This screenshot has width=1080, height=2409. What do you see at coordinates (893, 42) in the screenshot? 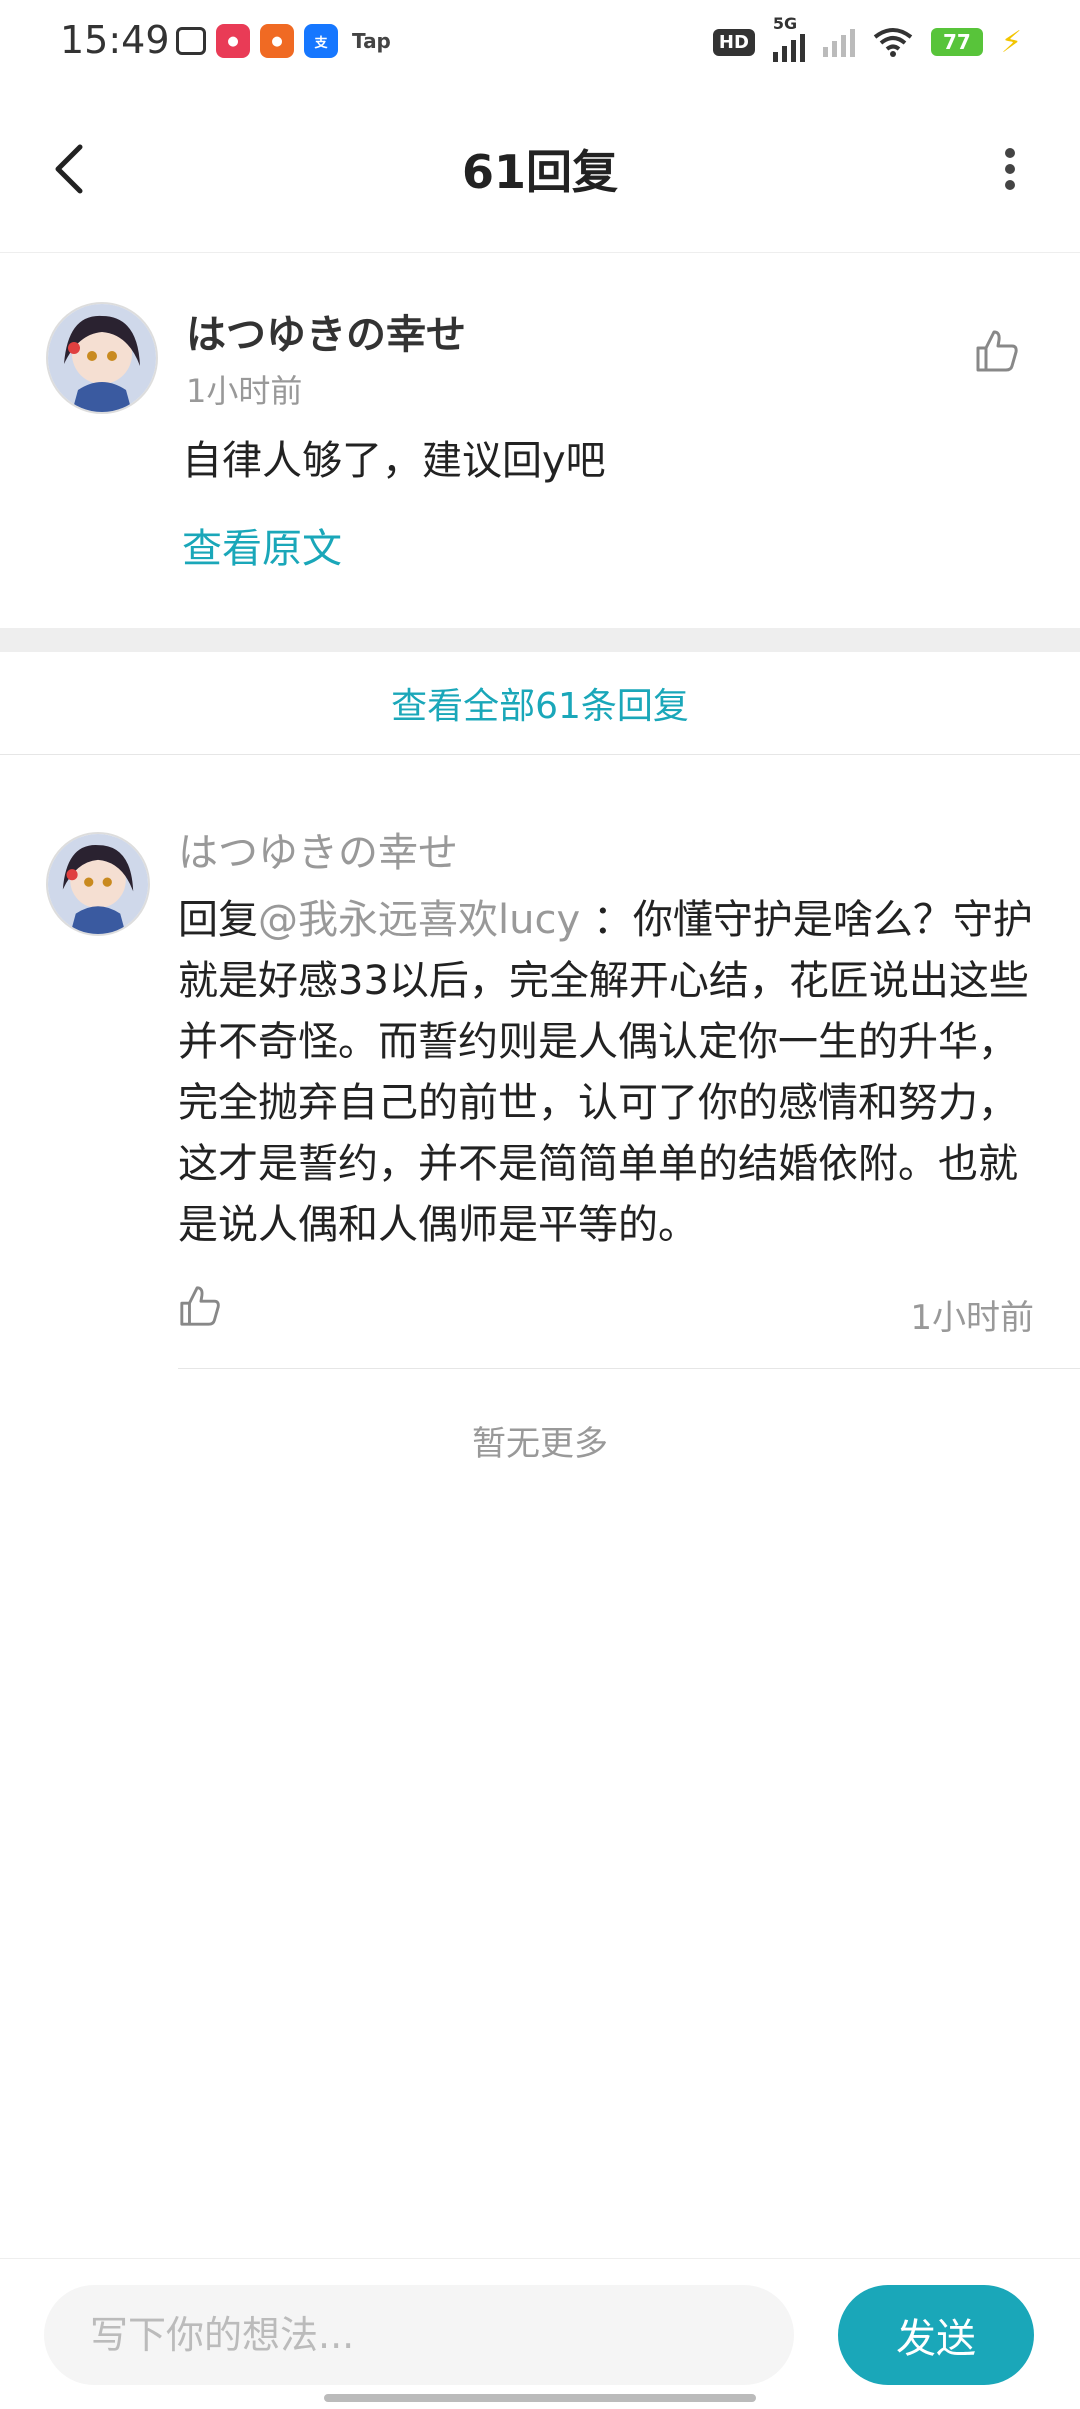
I see `wifi-icon` at bounding box center [893, 42].